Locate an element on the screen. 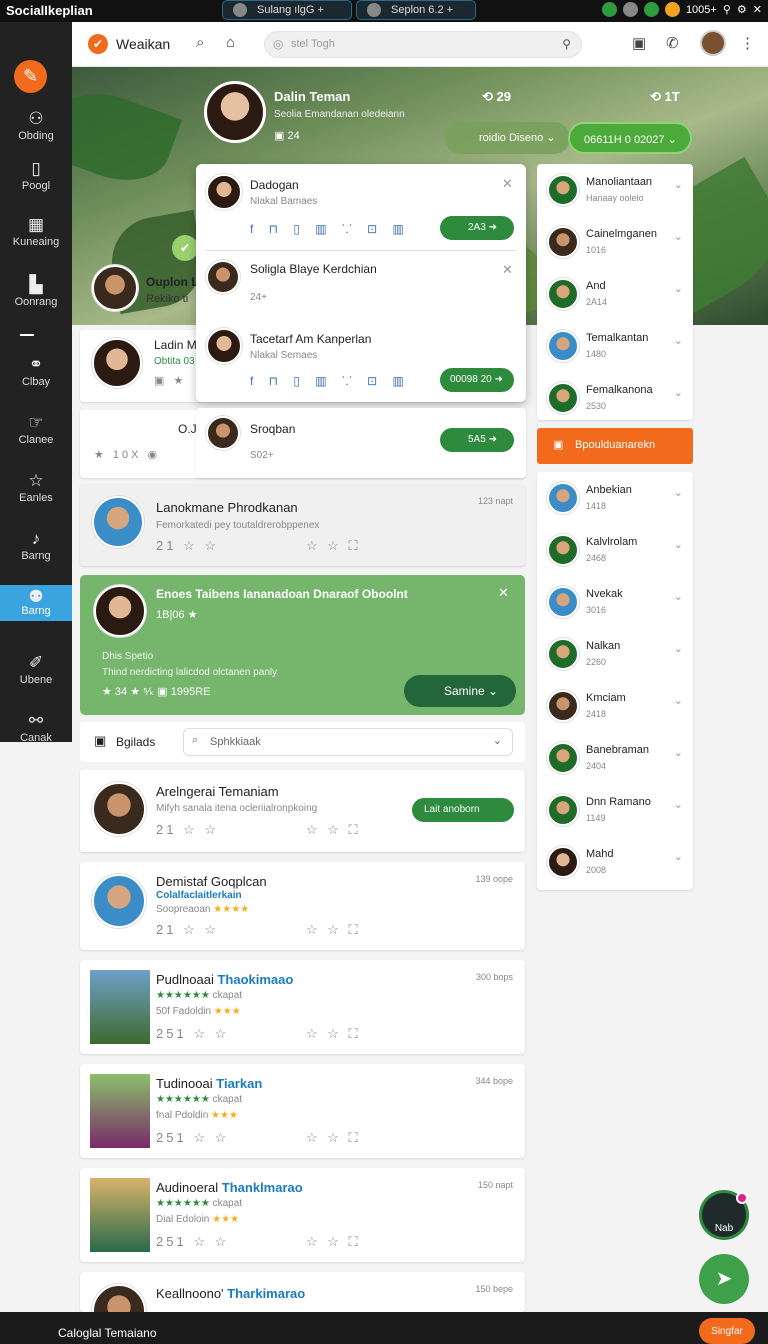  samine-button: Samine ⌄ is located at coordinates (460, 691).